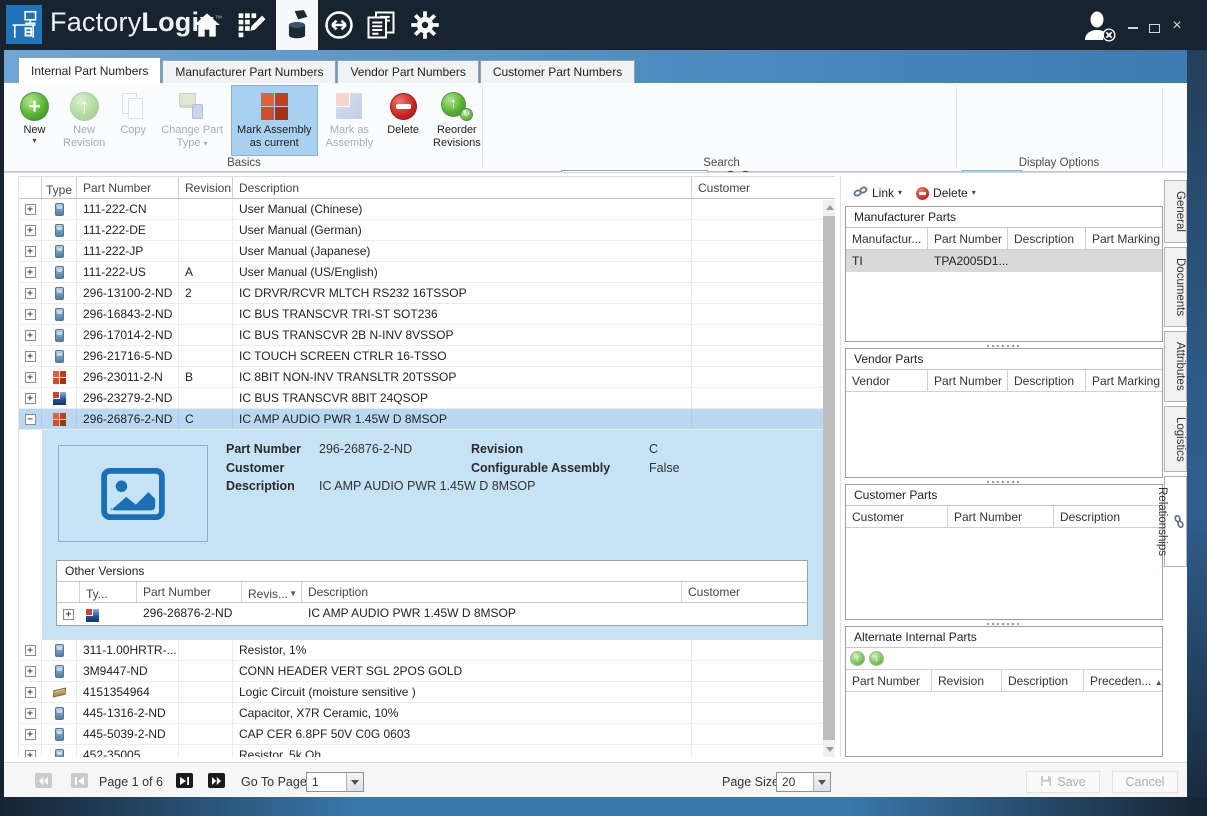 This screenshot has width=1207, height=816. I want to click on side-tab-documents: Documents, so click(1175, 287).